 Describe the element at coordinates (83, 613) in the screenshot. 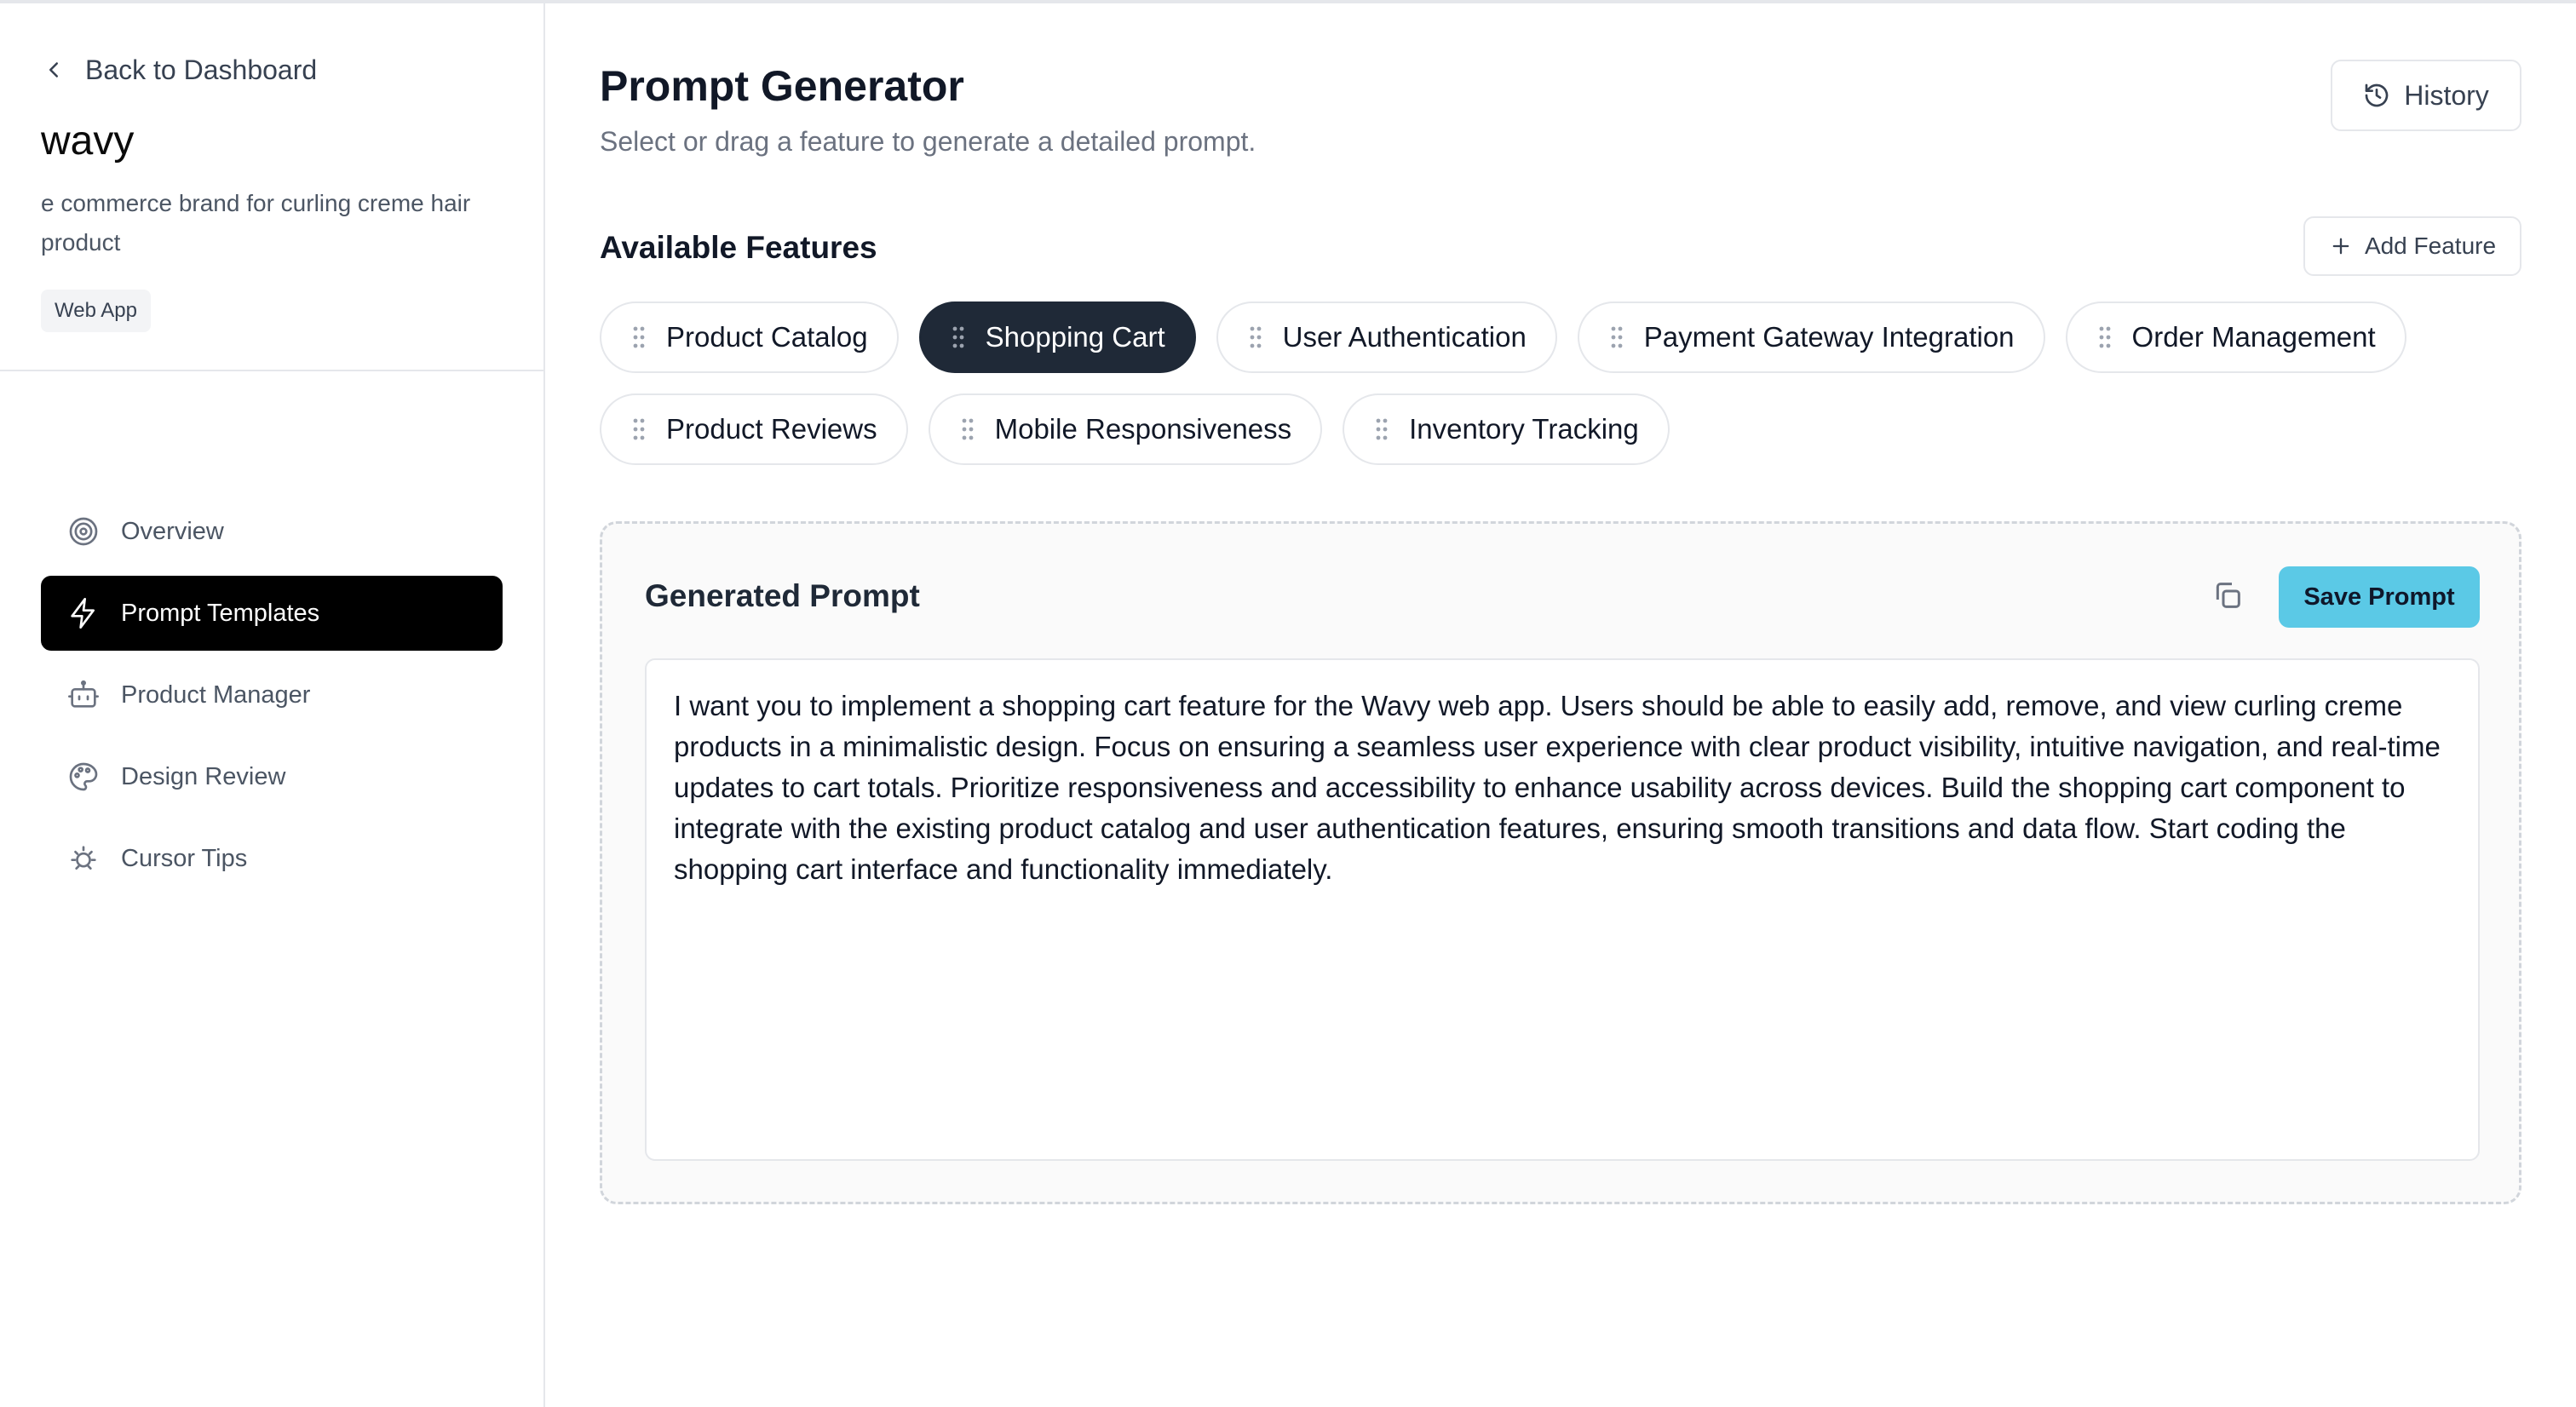

I see `lightning-icon` at that location.